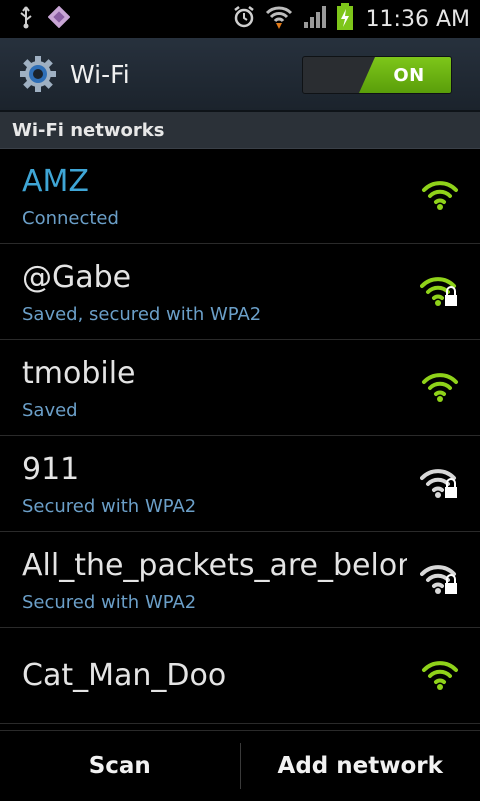  Describe the element at coordinates (88, 130) in the screenshot. I see `section-header-label: Wi-Fi networks` at that location.